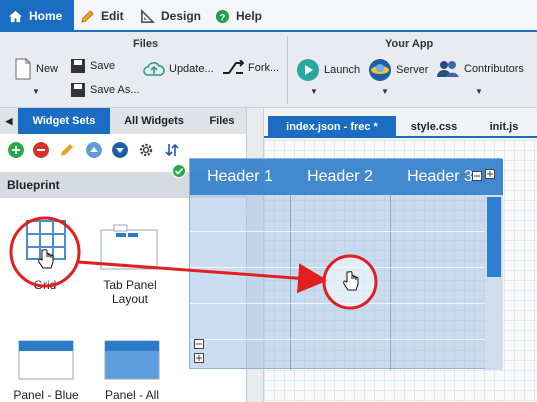 The height and width of the screenshot is (402, 537). Describe the element at coordinates (146, 44) in the screenshot. I see `files-group-title: Files` at that location.